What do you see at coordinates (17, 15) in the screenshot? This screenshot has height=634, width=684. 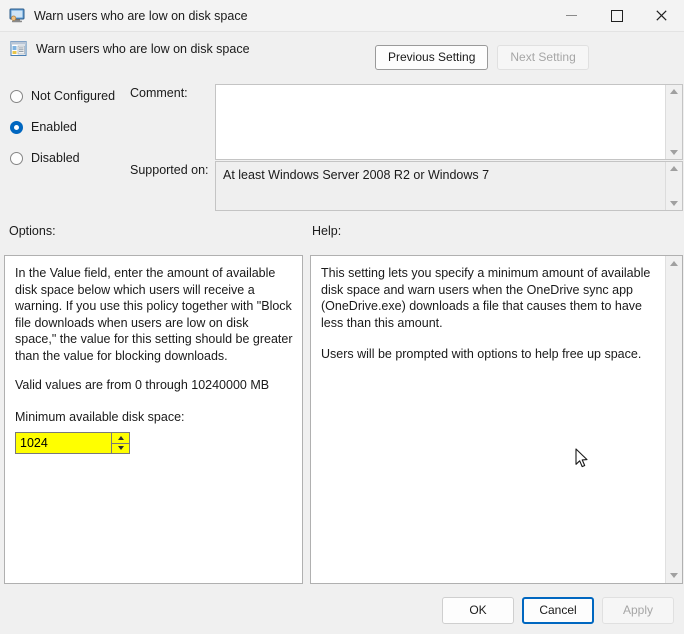 I see `policy-monitor-icon` at bounding box center [17, 15].